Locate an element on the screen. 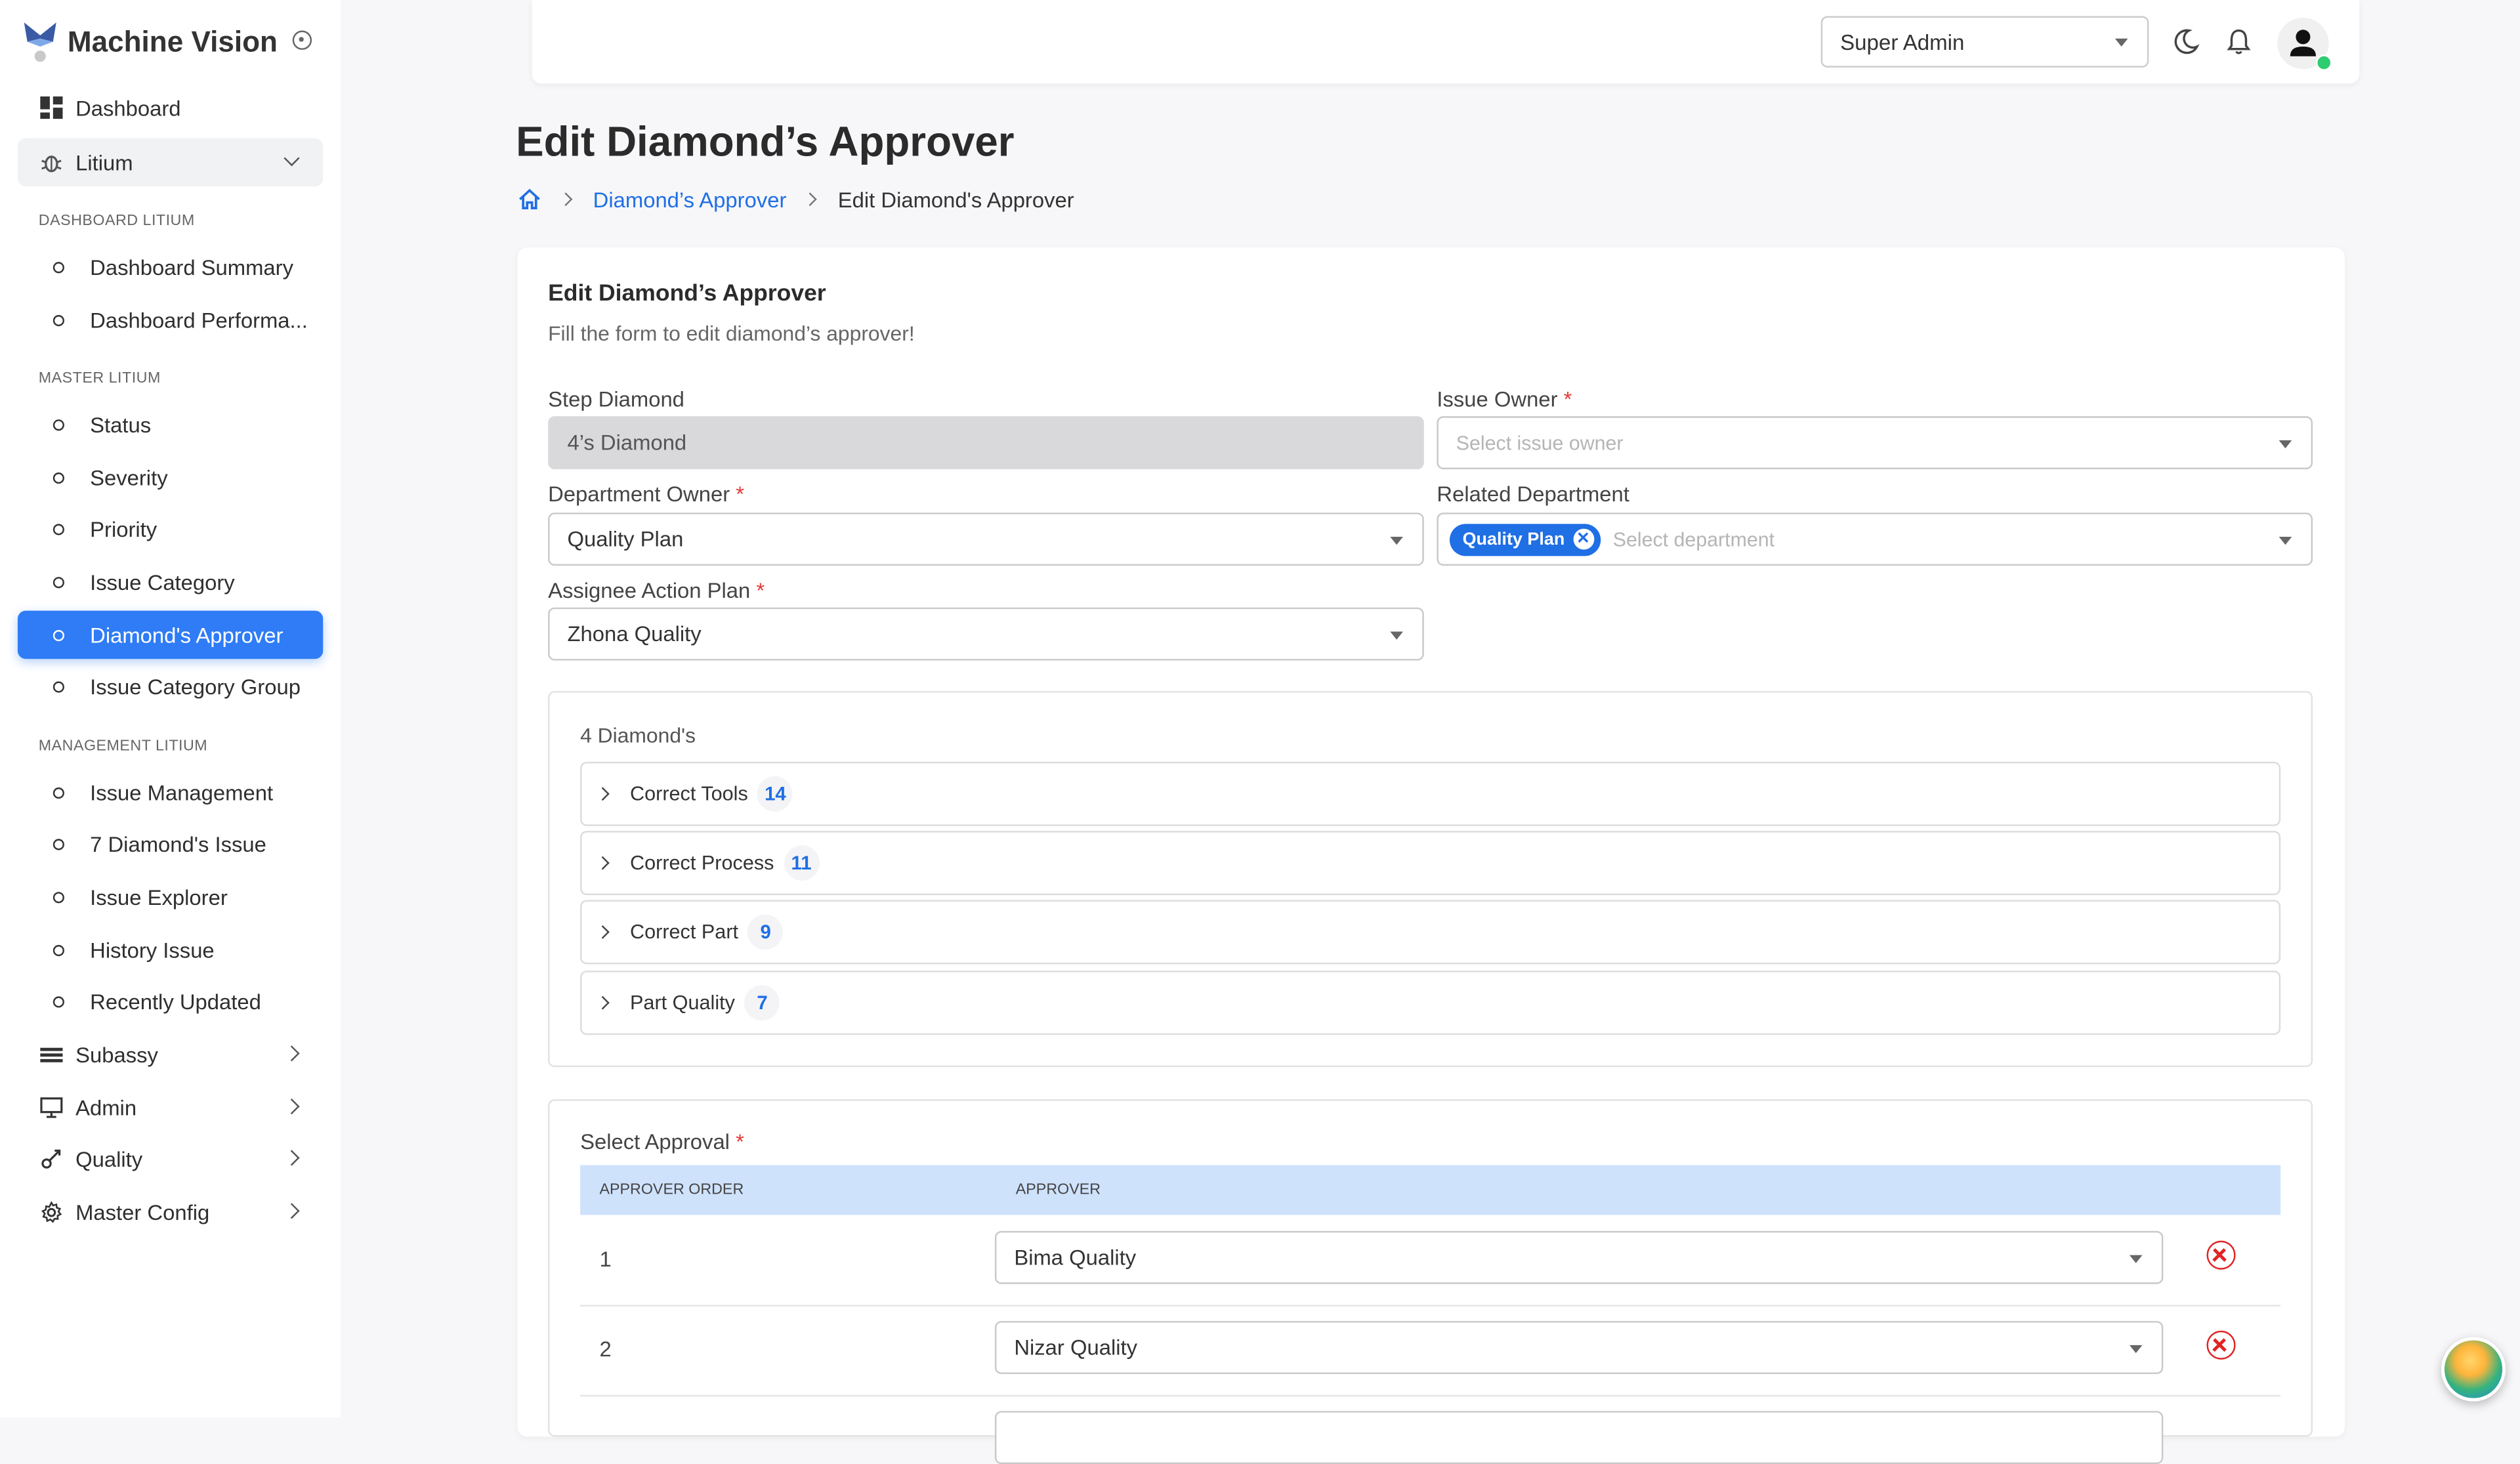  role-select: Super Admin is located at coordinates (1984, 42).